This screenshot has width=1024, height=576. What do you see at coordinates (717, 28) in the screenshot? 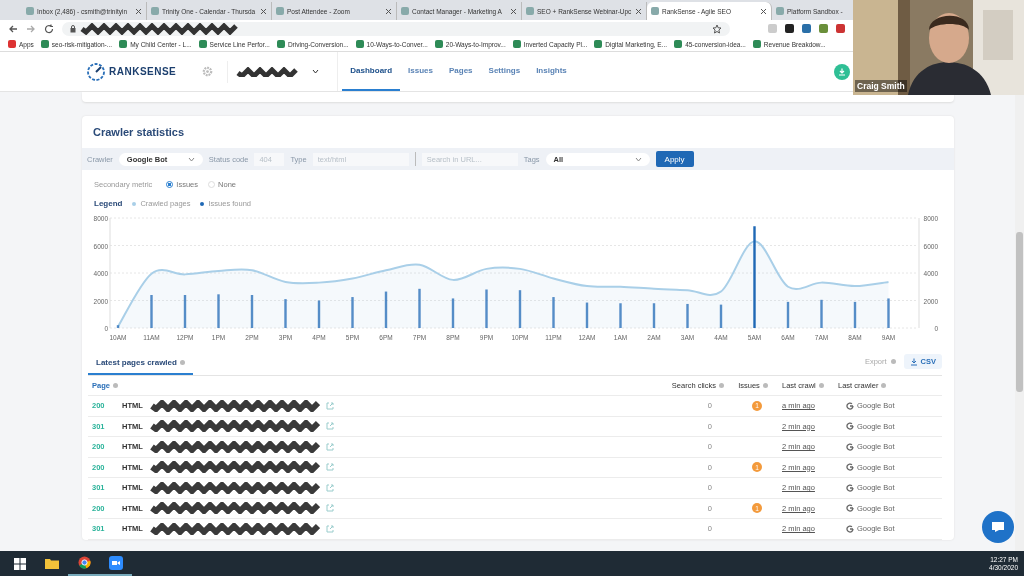
I see `star-icon` at bounding box center [717, 28].